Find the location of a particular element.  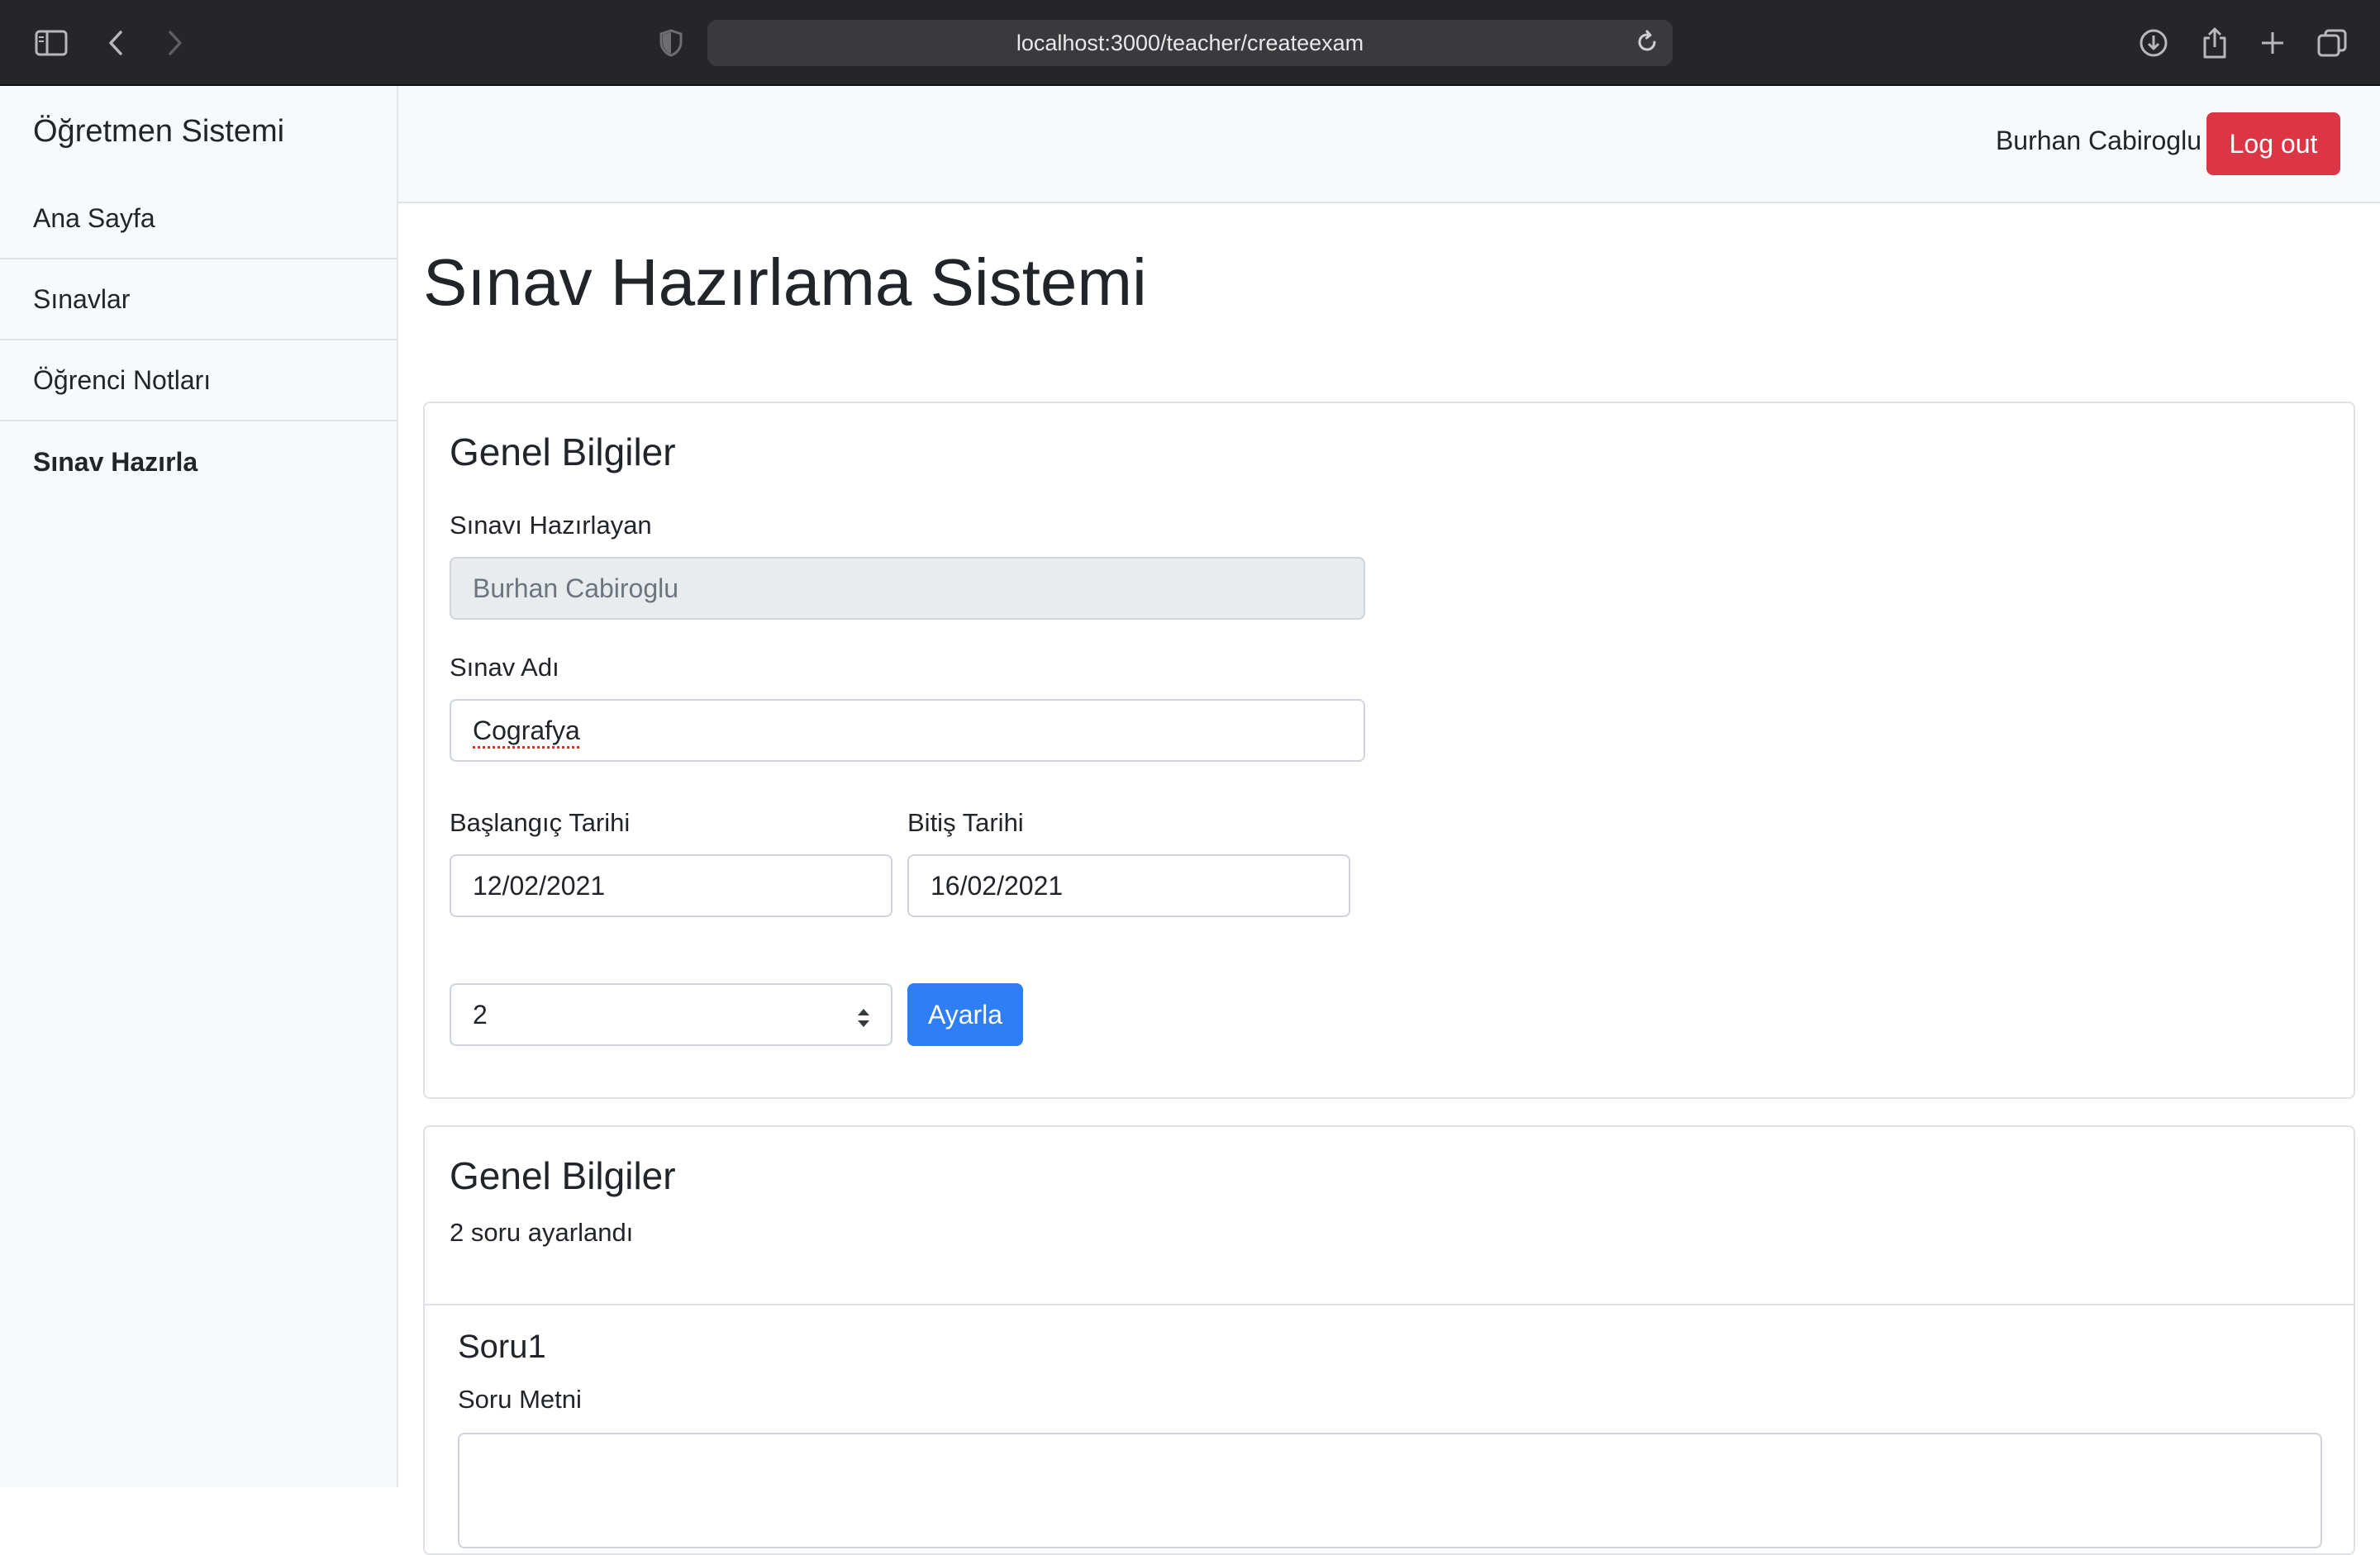

question-count-value: 2 is located at coordinates (480, 1014).